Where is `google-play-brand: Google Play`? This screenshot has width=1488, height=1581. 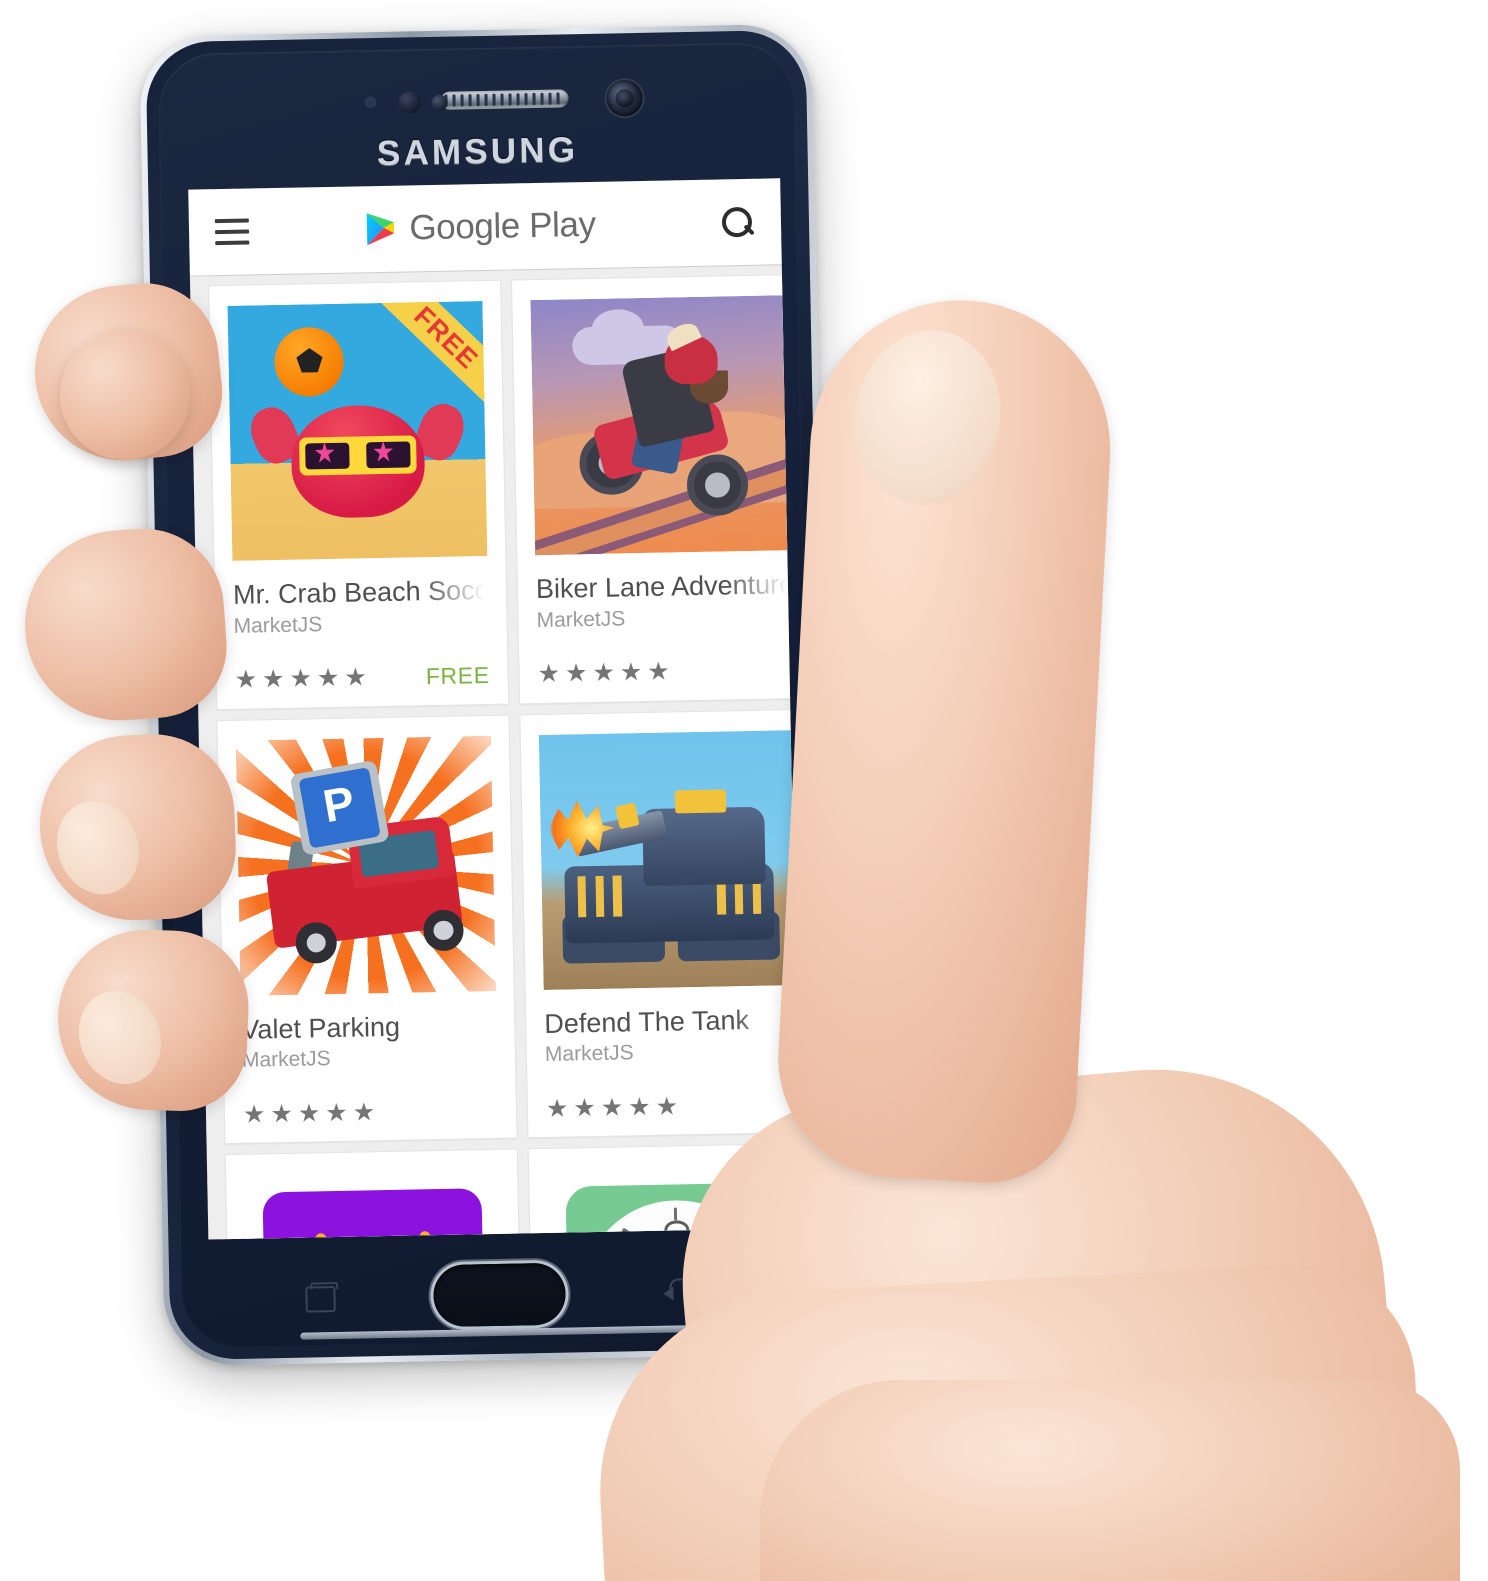
google-play-brand: Google Play is located at coordinates (481, 226).